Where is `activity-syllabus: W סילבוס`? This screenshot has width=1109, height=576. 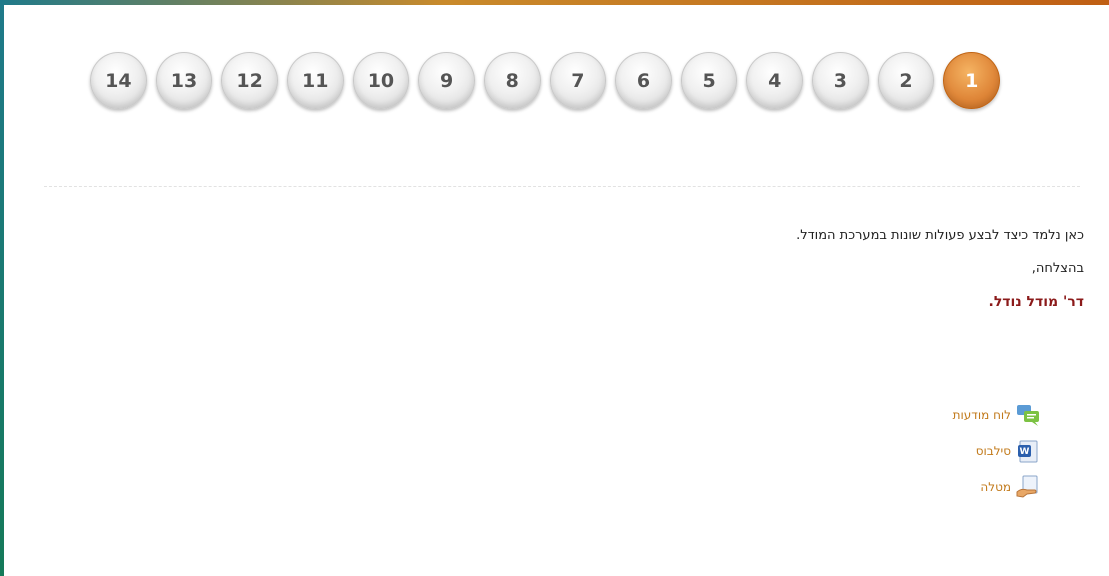
activity-syllabus: W סילבוס is located at coordinates (997, 451).